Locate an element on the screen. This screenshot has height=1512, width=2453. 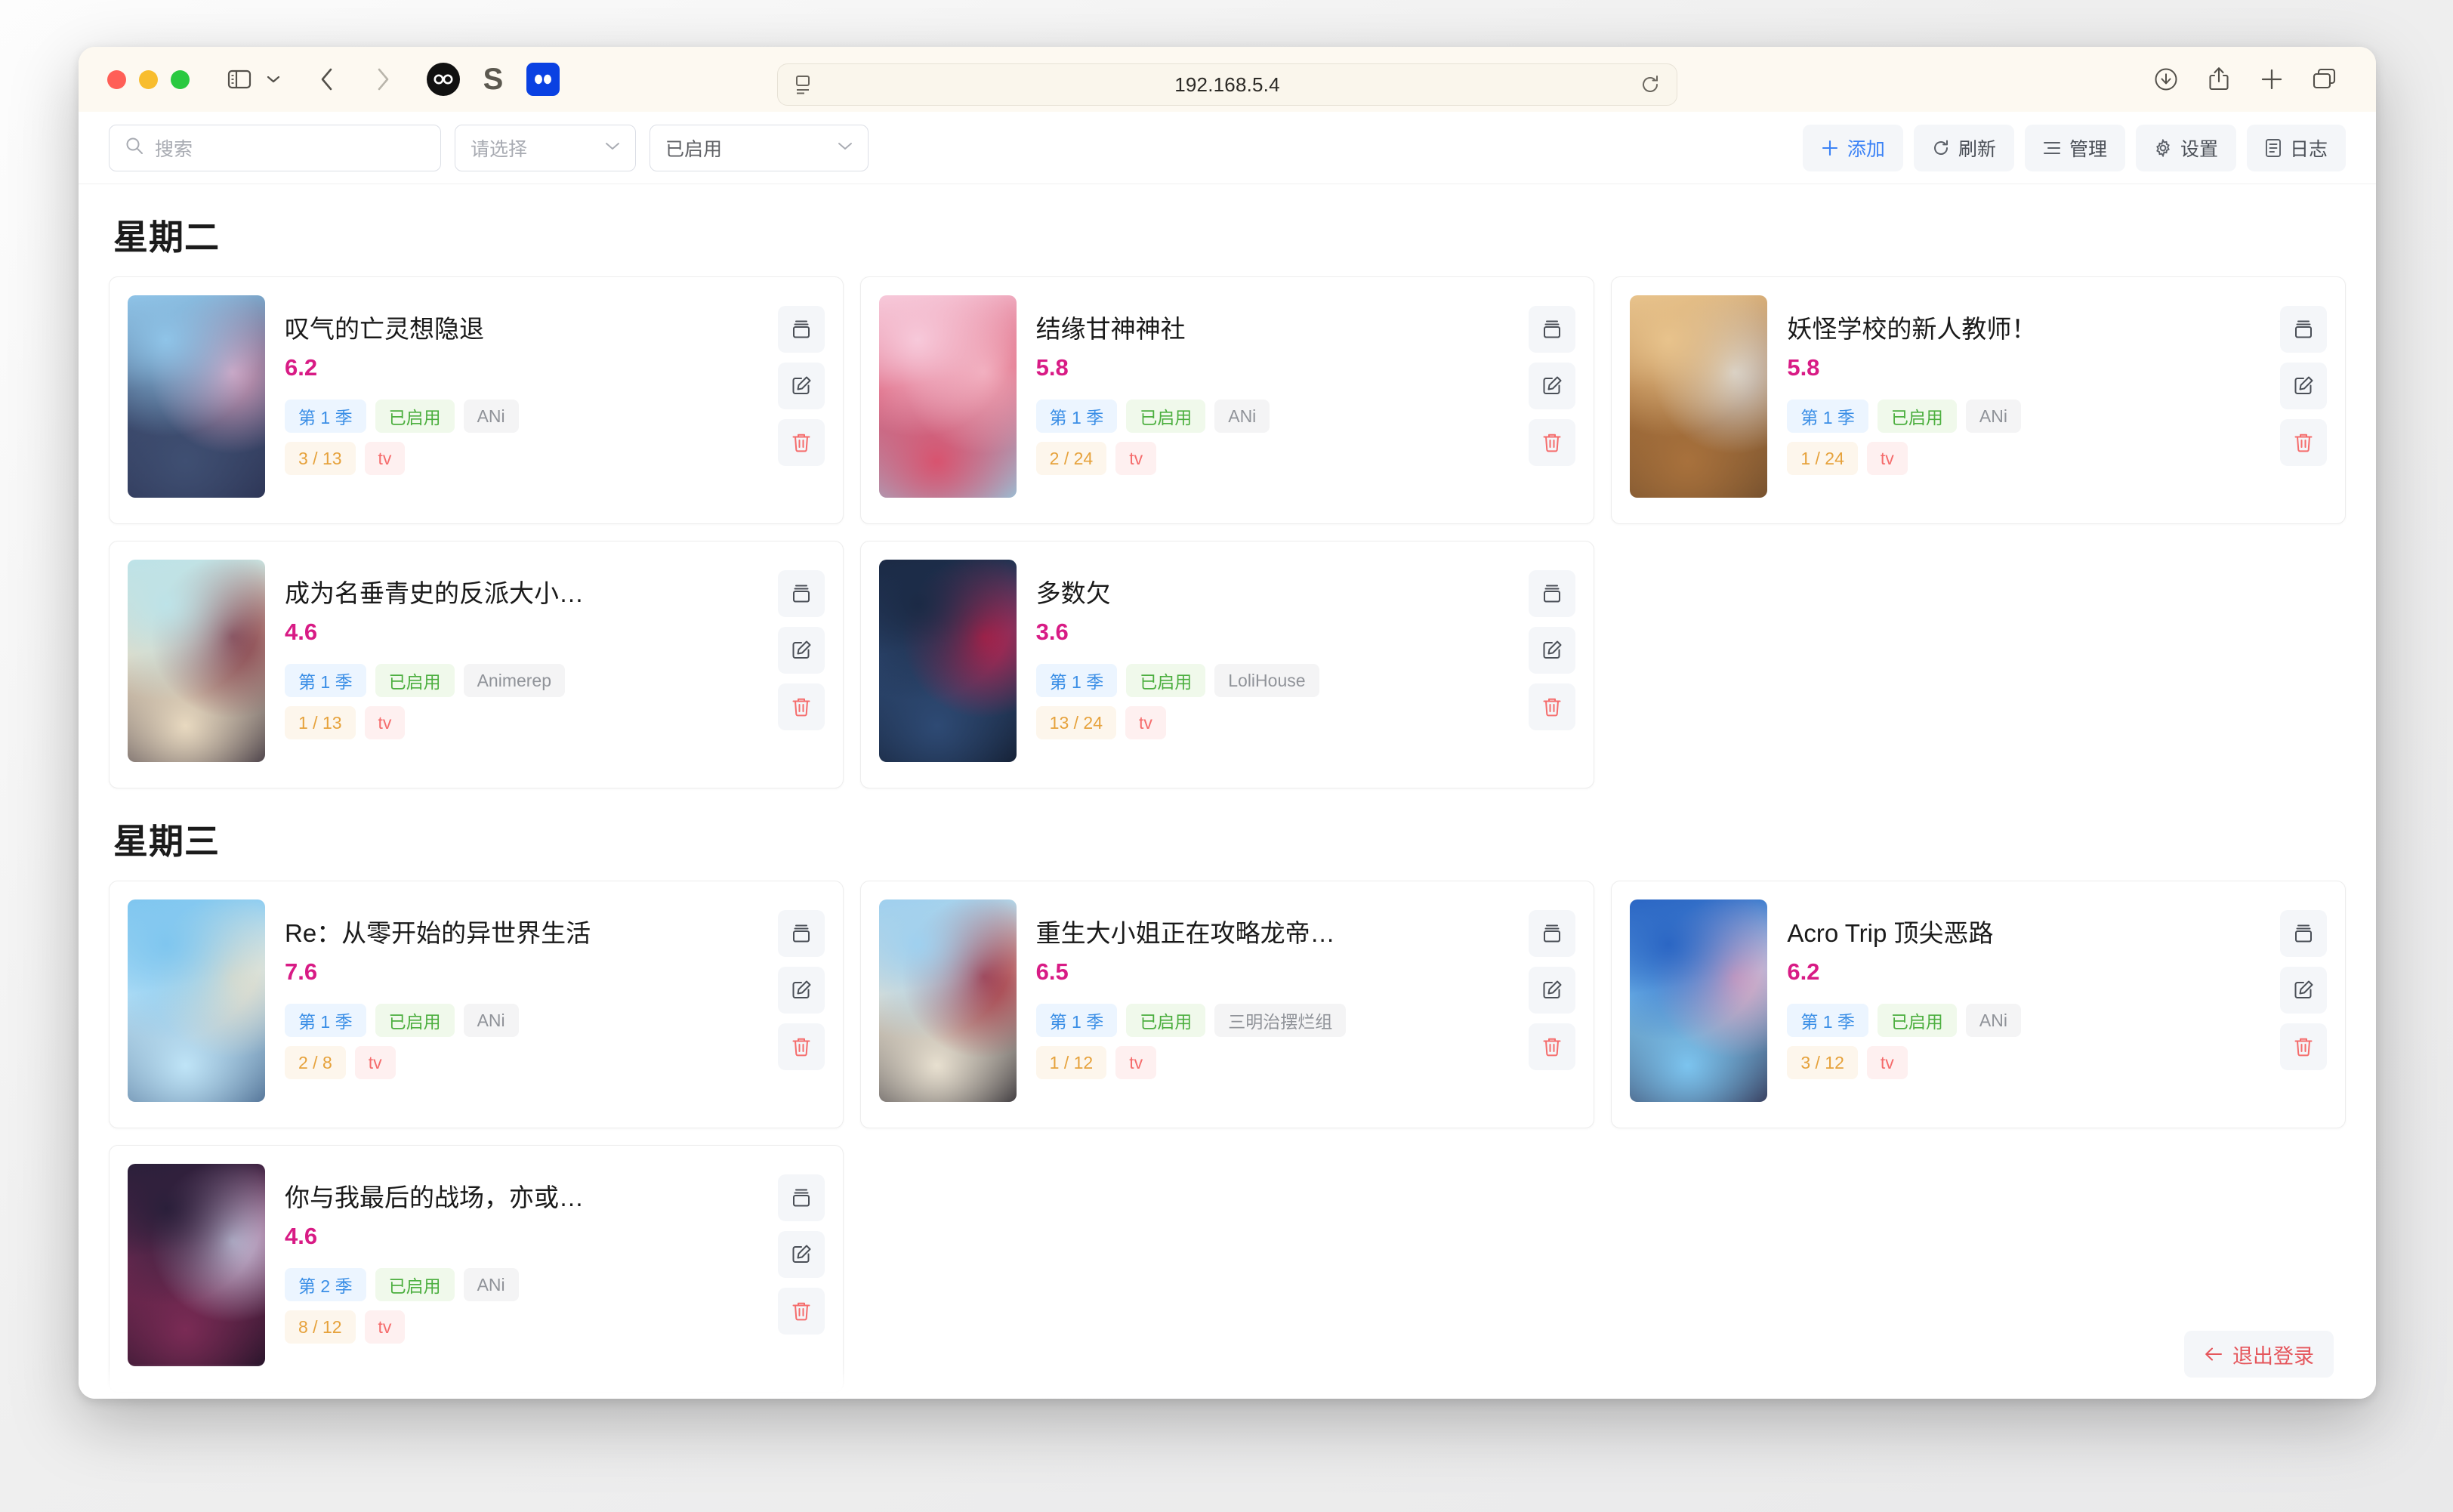
anime-card: 成为名垂青史的反派大小… 4.6 第 1 季已启用 Animerep 1 / 13 tv is located at coordinates (476, 664).